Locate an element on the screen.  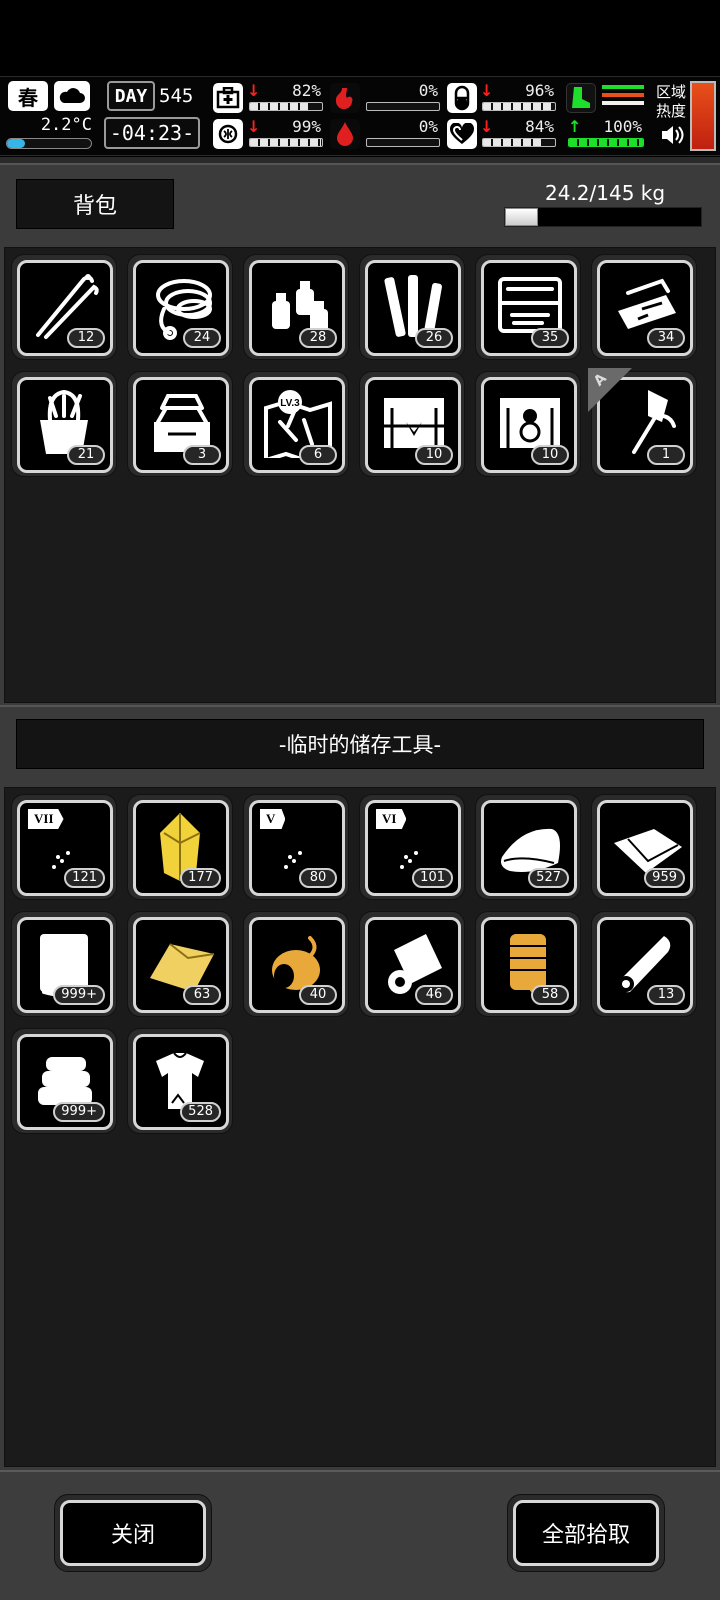
item-frame: 35 is located at coordinates (529, 308).